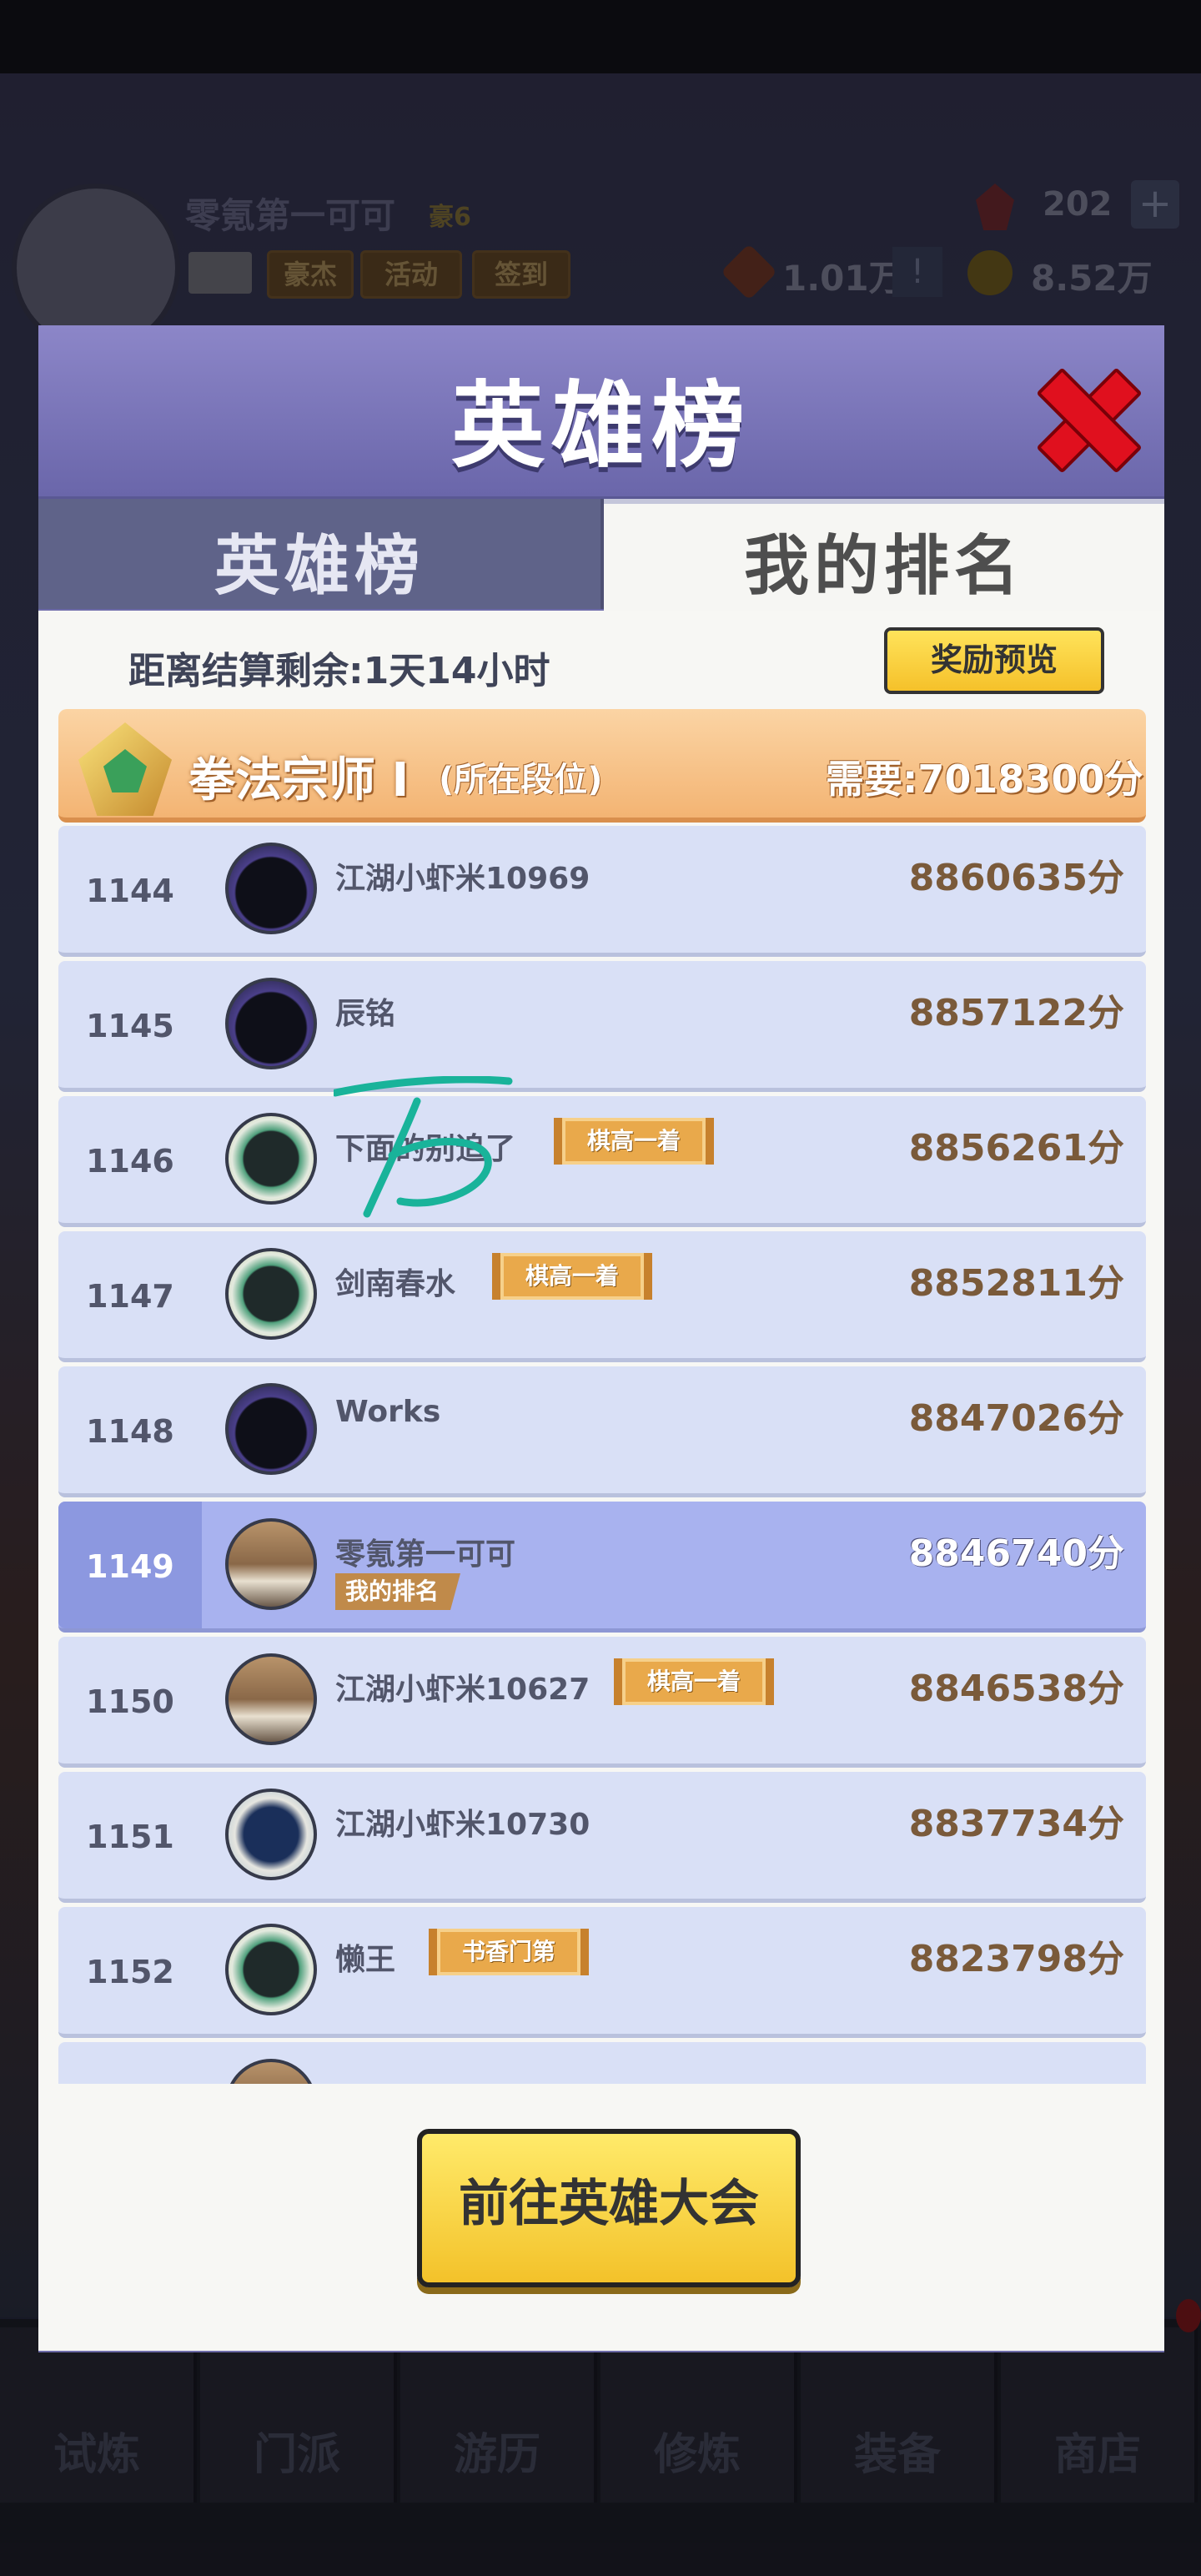 This screenshot has width=1201, height=2576. I want to click on rank-cell: 1144, so click(130, 889).